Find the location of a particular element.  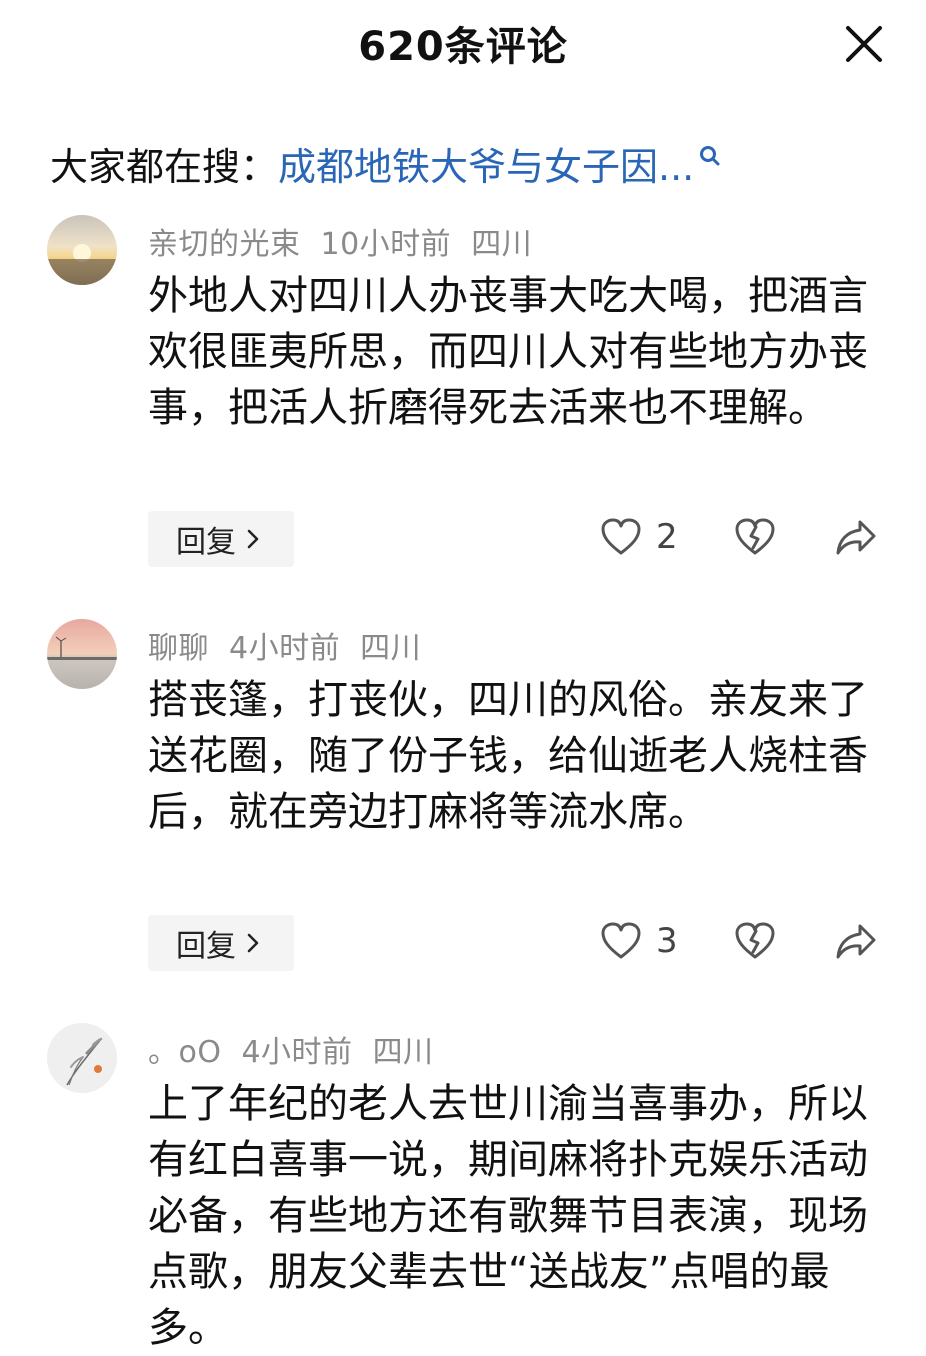

comment-meta: 聊聊 4小时前 四川 is located at coordinates (284, 645).